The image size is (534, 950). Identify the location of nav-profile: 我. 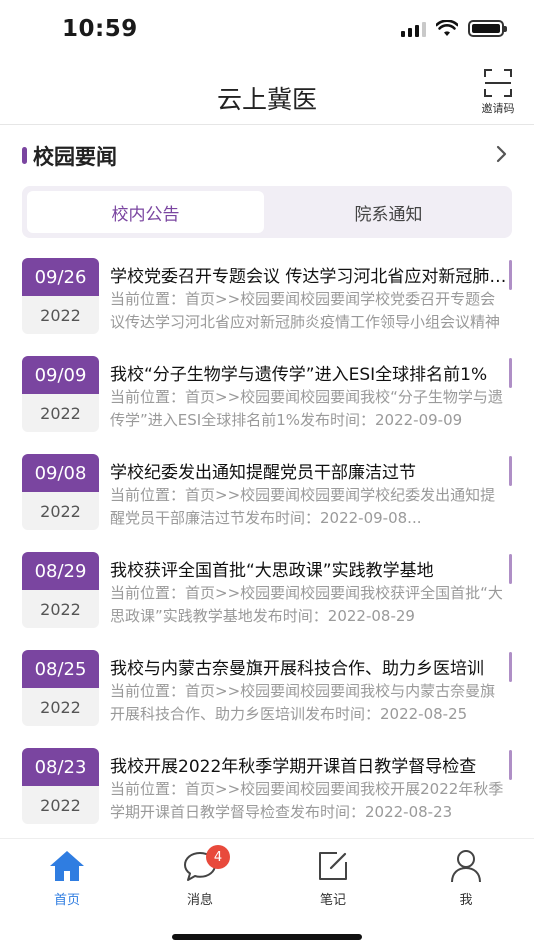
(466, 877).